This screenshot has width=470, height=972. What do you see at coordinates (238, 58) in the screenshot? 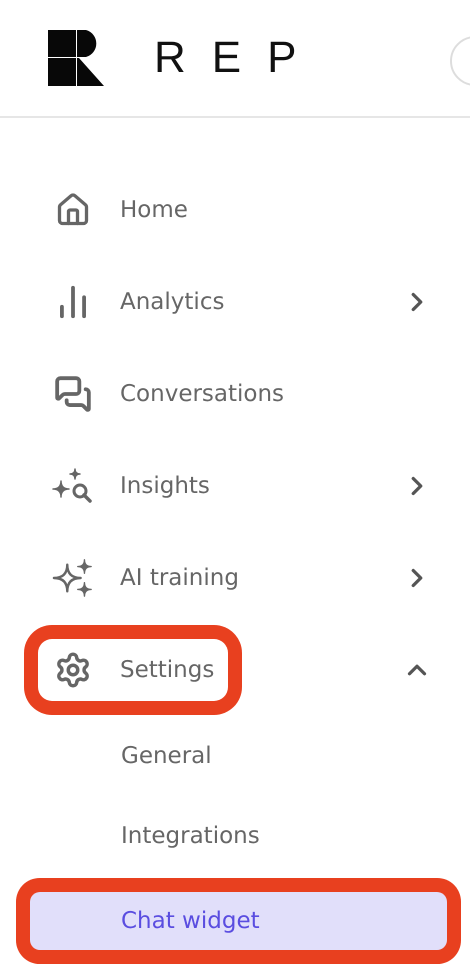
I see `brand-name: REP` at bounding box center [238, 58].